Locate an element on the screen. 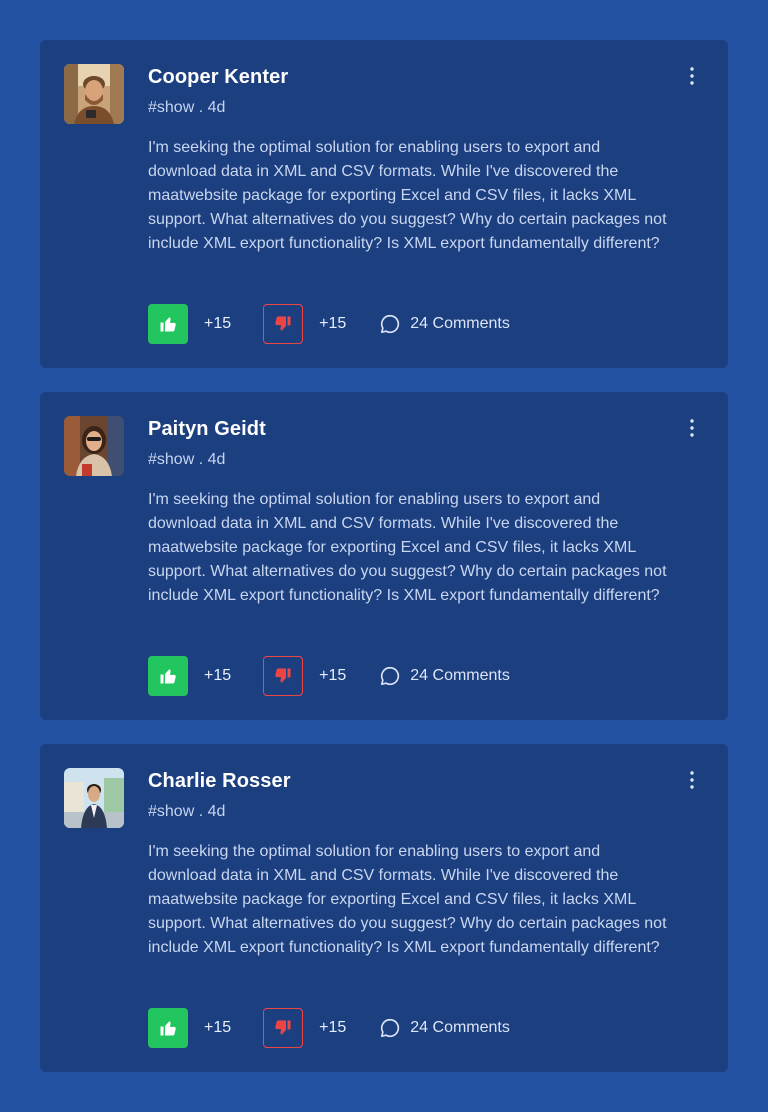 This screenshot has height=1112, width=768. author-name: Charlie Rosser is located at coordinates (219, 781).